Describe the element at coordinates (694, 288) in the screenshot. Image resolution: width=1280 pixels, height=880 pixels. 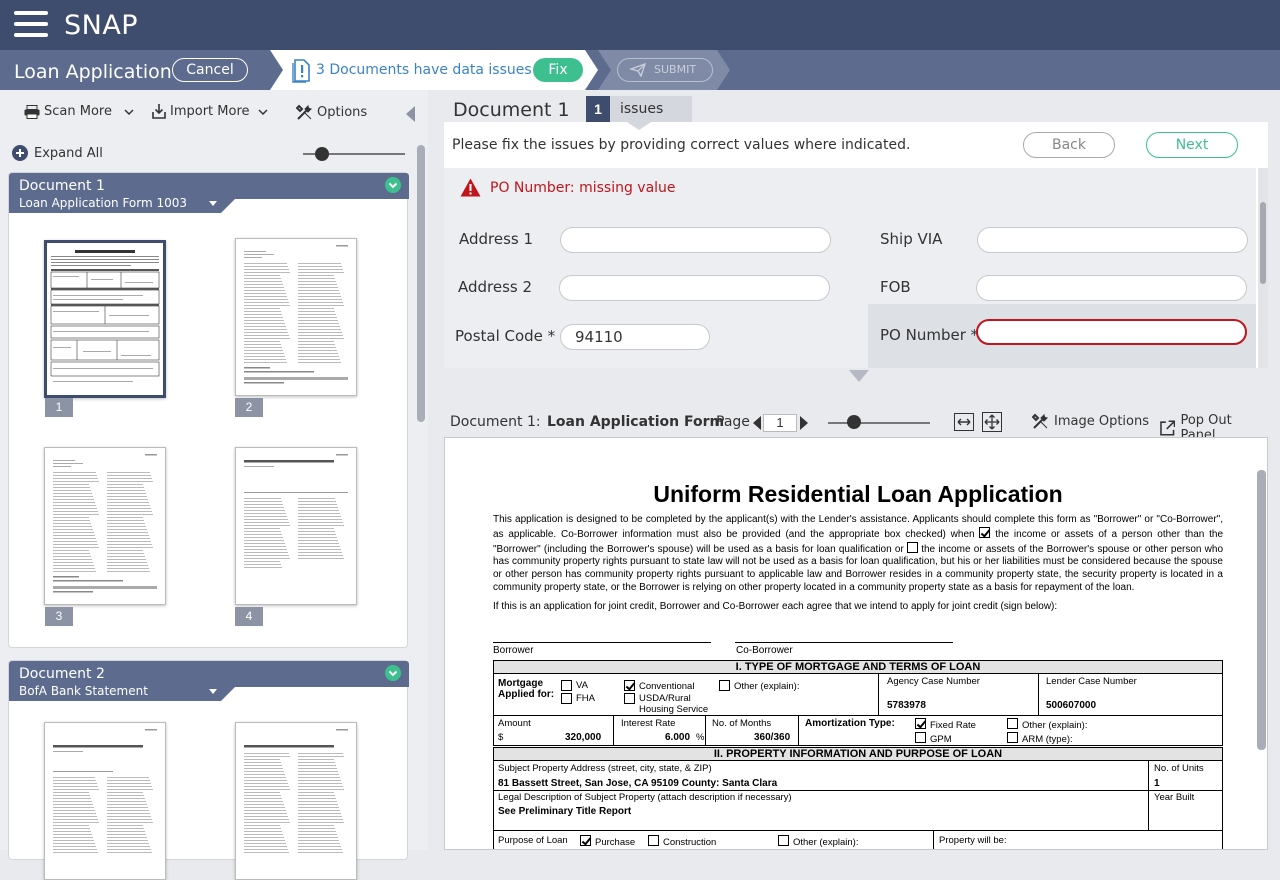
I see `address2-input` at that location.